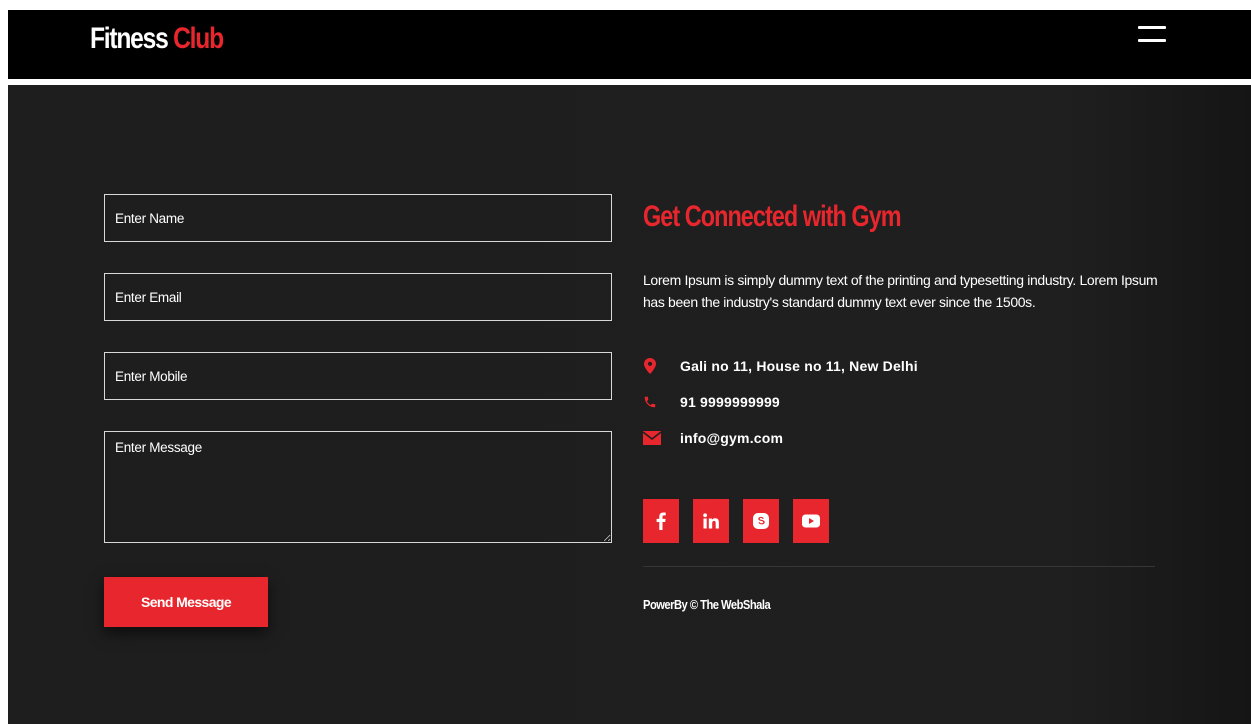 The image size is (1251, 724). What do you see at coordinates (129, 38) in the screenshot?
I see `brand-word-fitness: Fitness` at bounding box center [129, 38].